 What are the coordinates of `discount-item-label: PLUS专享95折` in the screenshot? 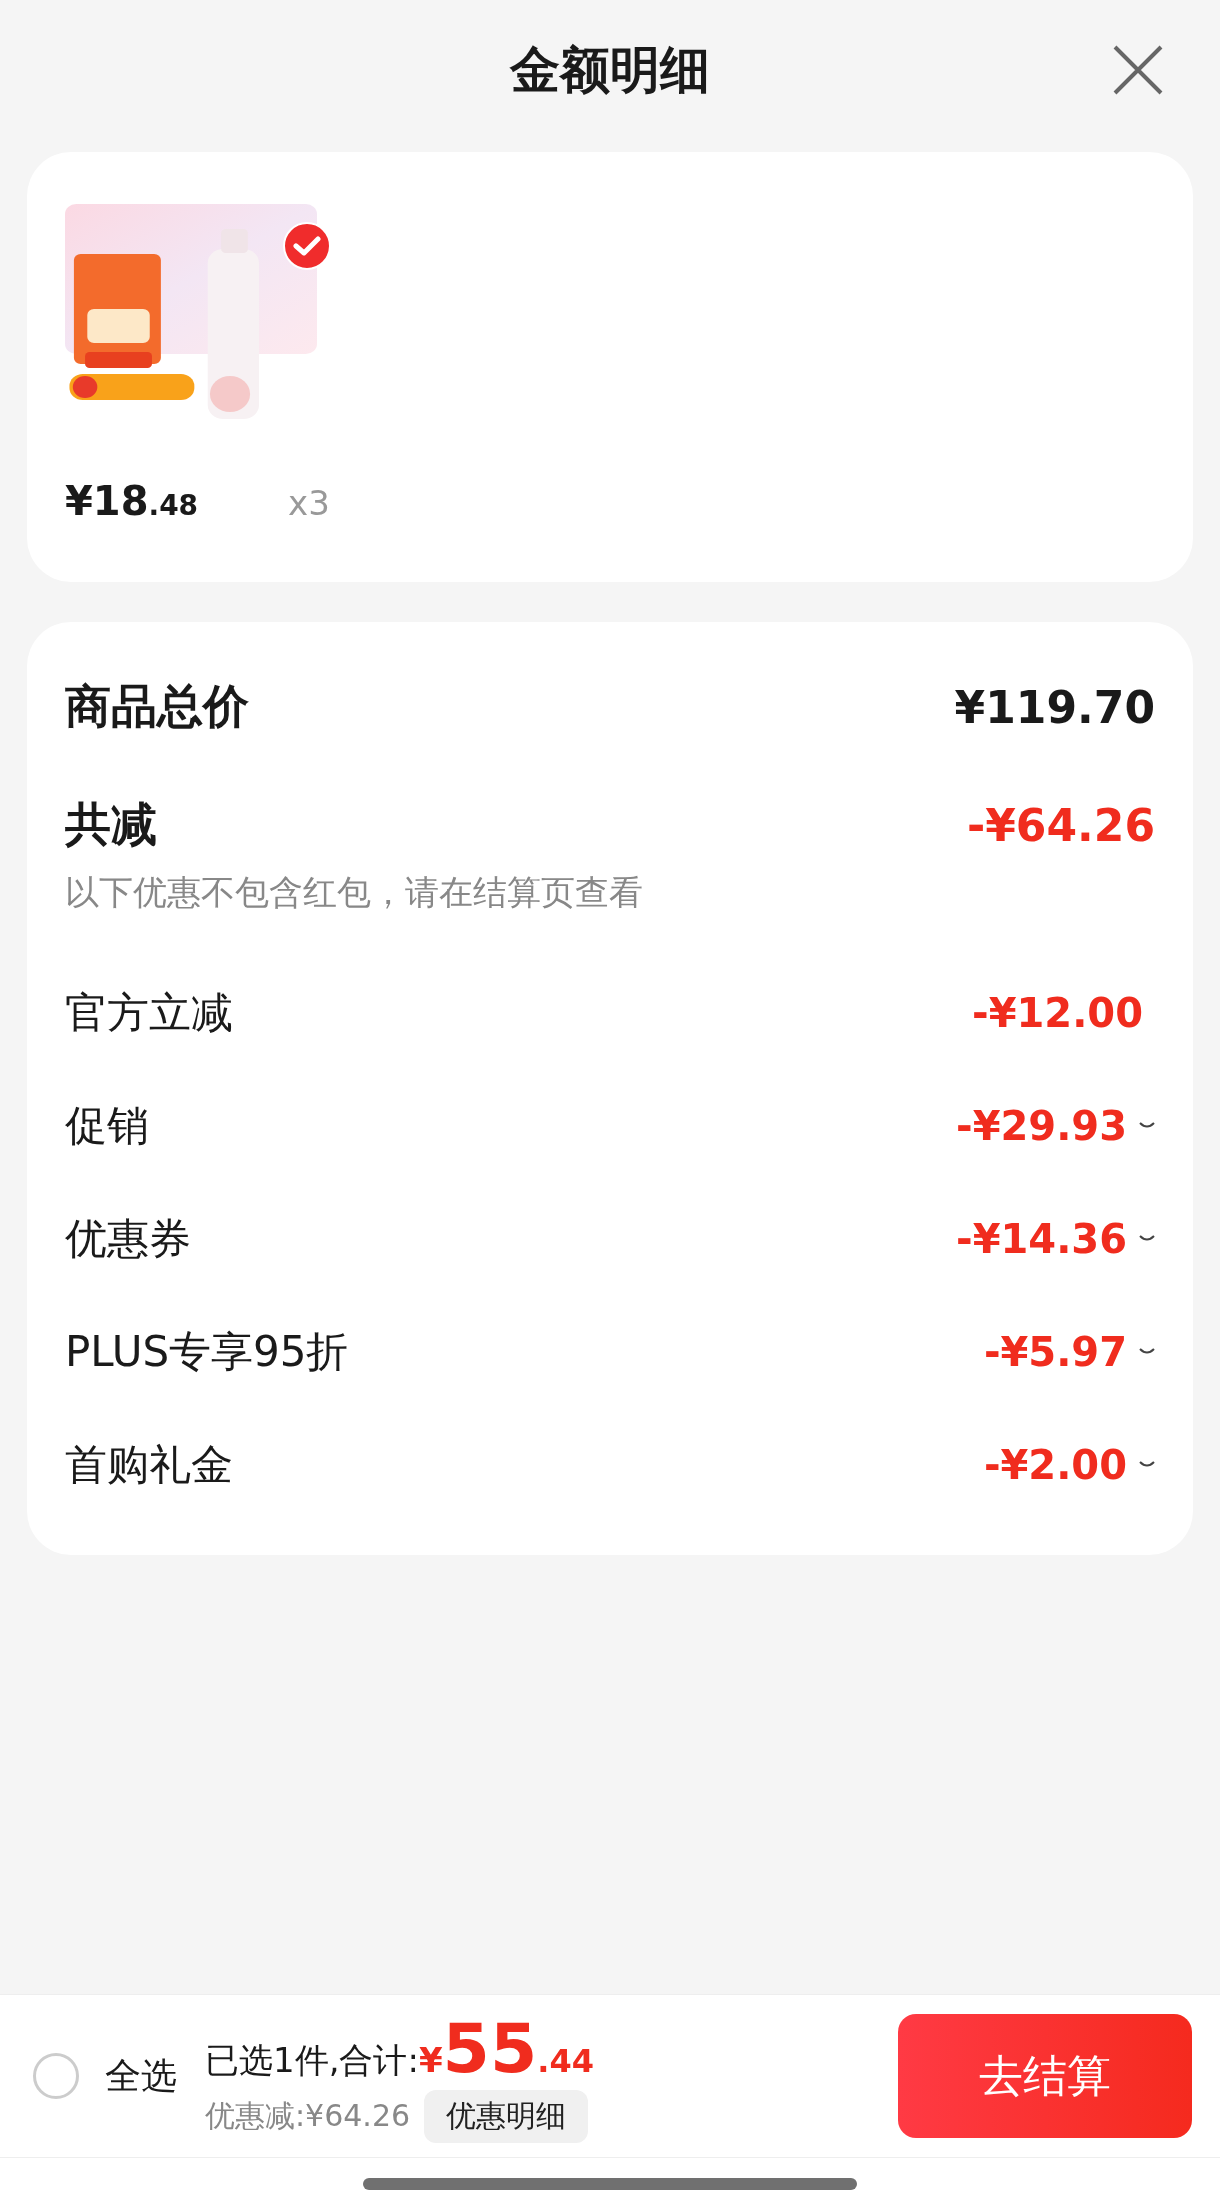 It's located at (207, 1351).